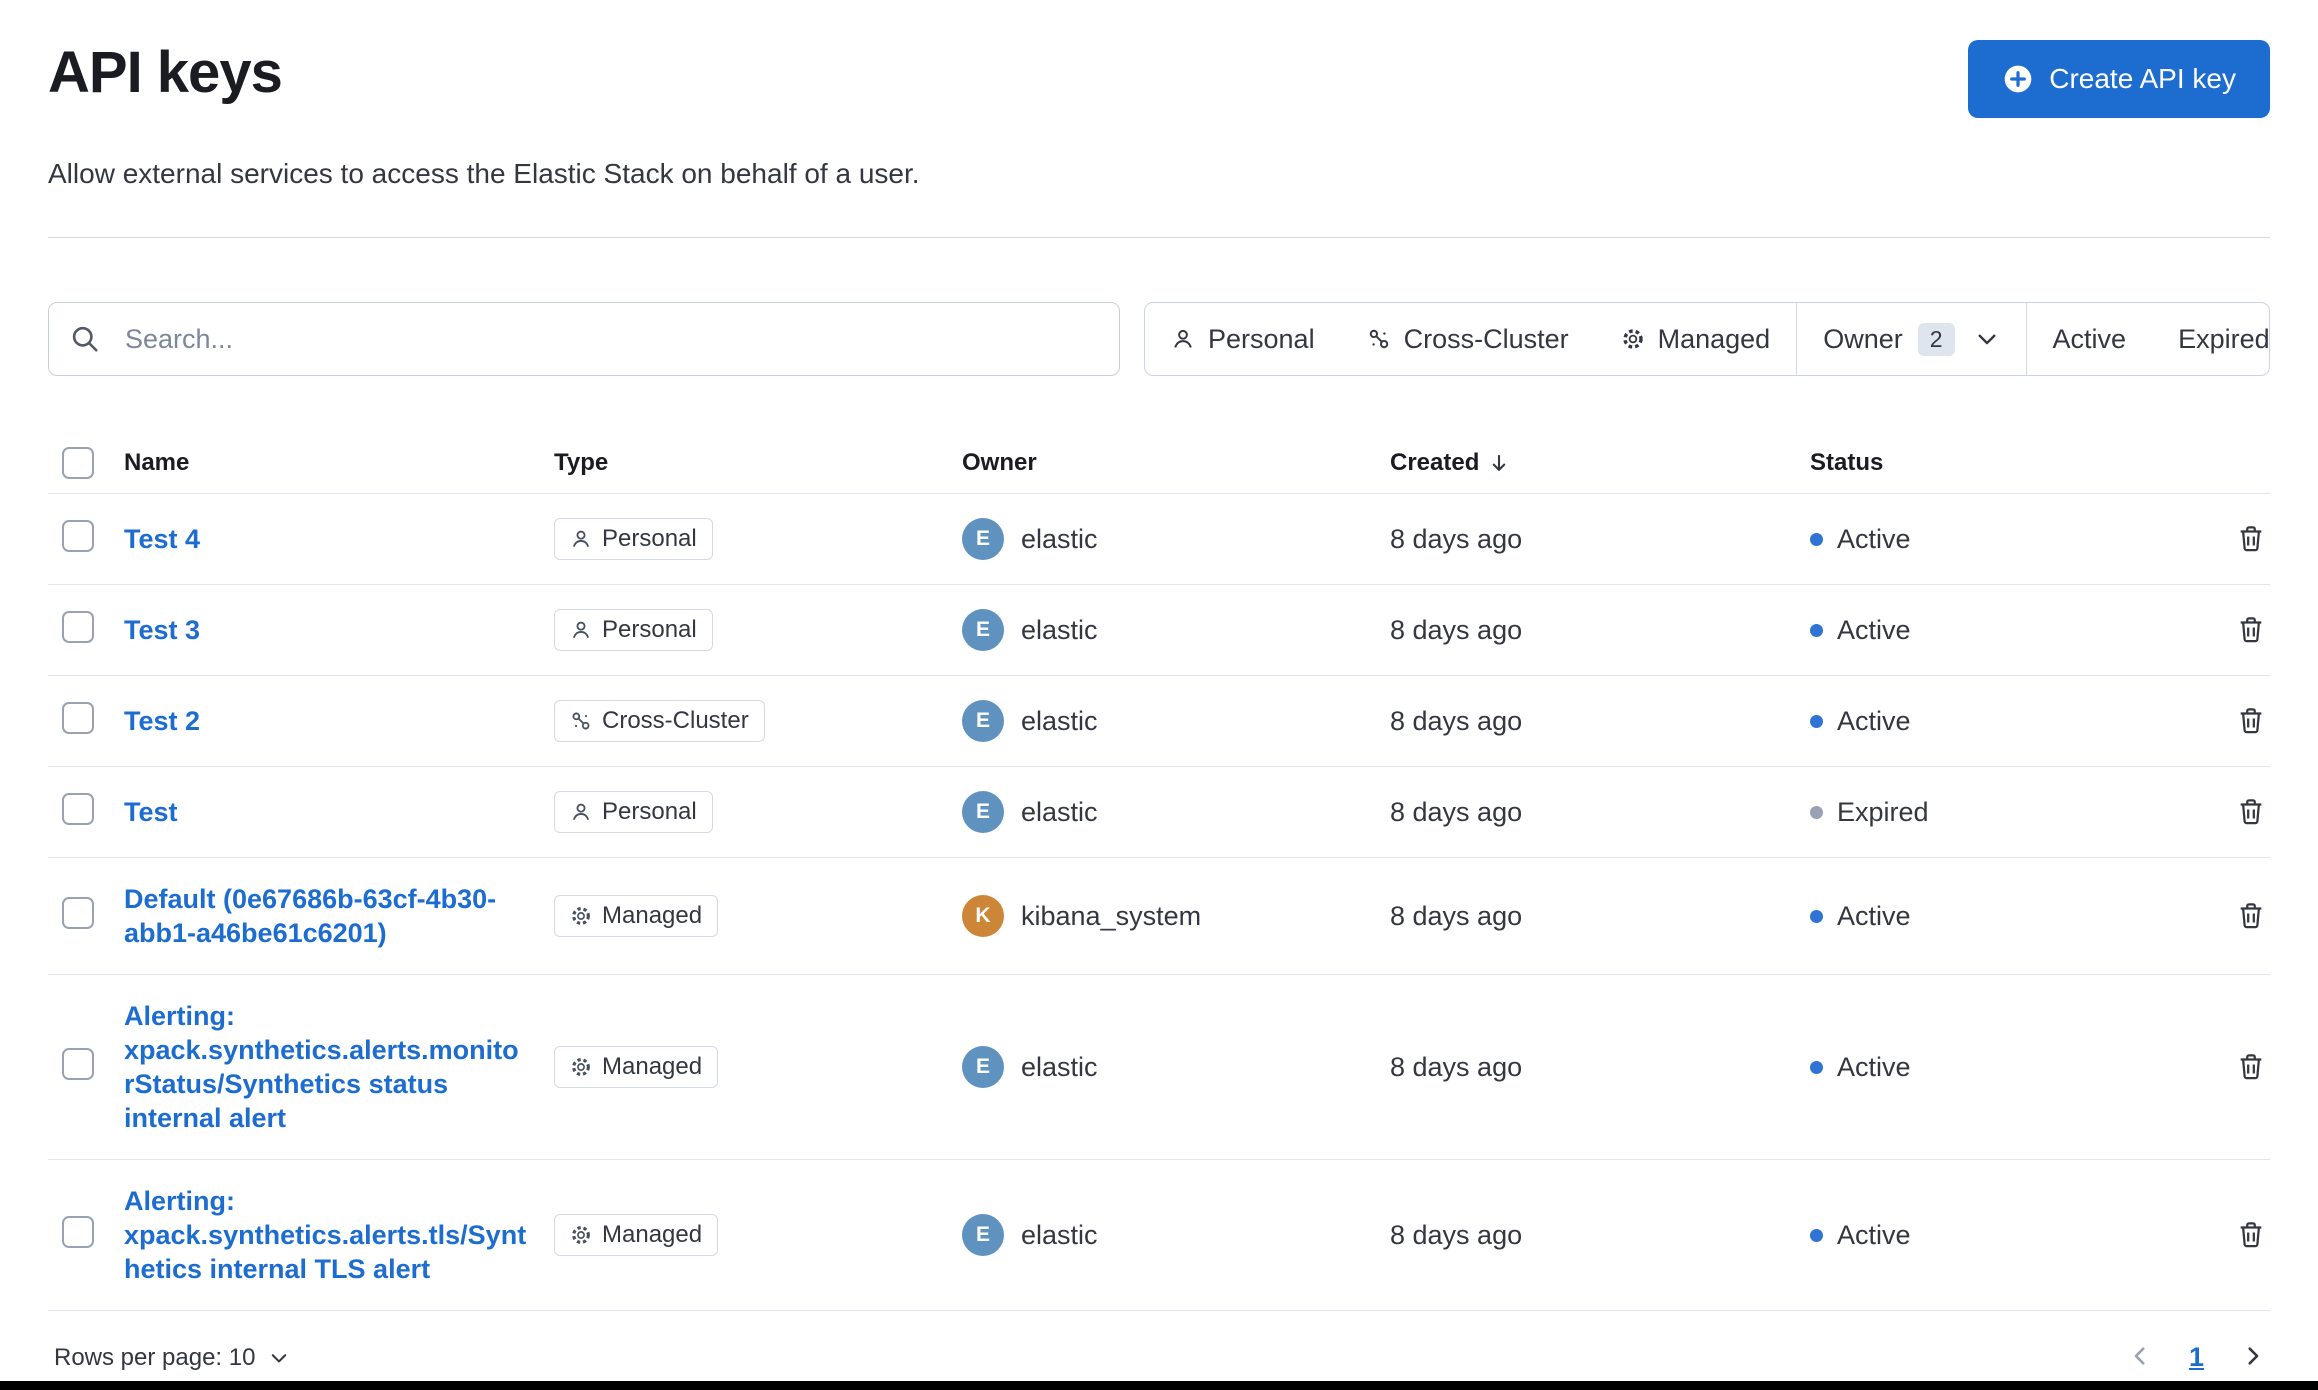  What do you see at coordinates (1176, 812) in the screenshot?
I see `owner-cell: E elastic` at bounding box center [1176, 812].